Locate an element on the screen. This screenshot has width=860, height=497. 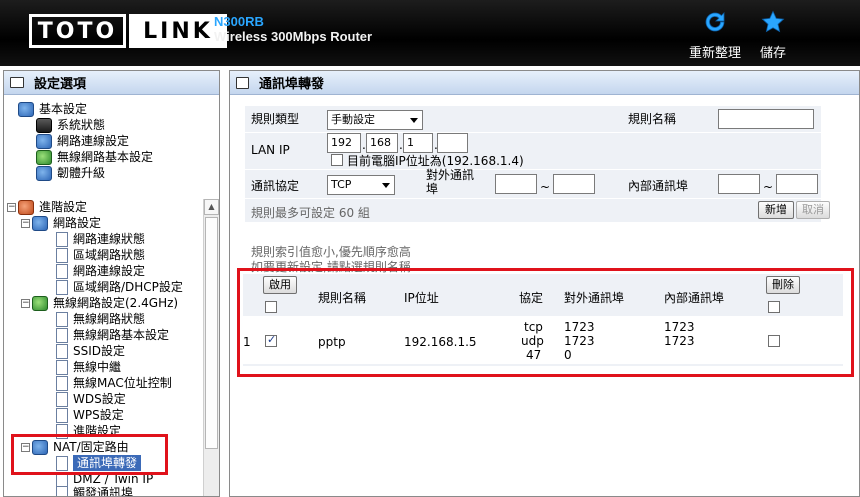
tree-item-system-status: 系統狀態 is located at coordinates (70, 125).